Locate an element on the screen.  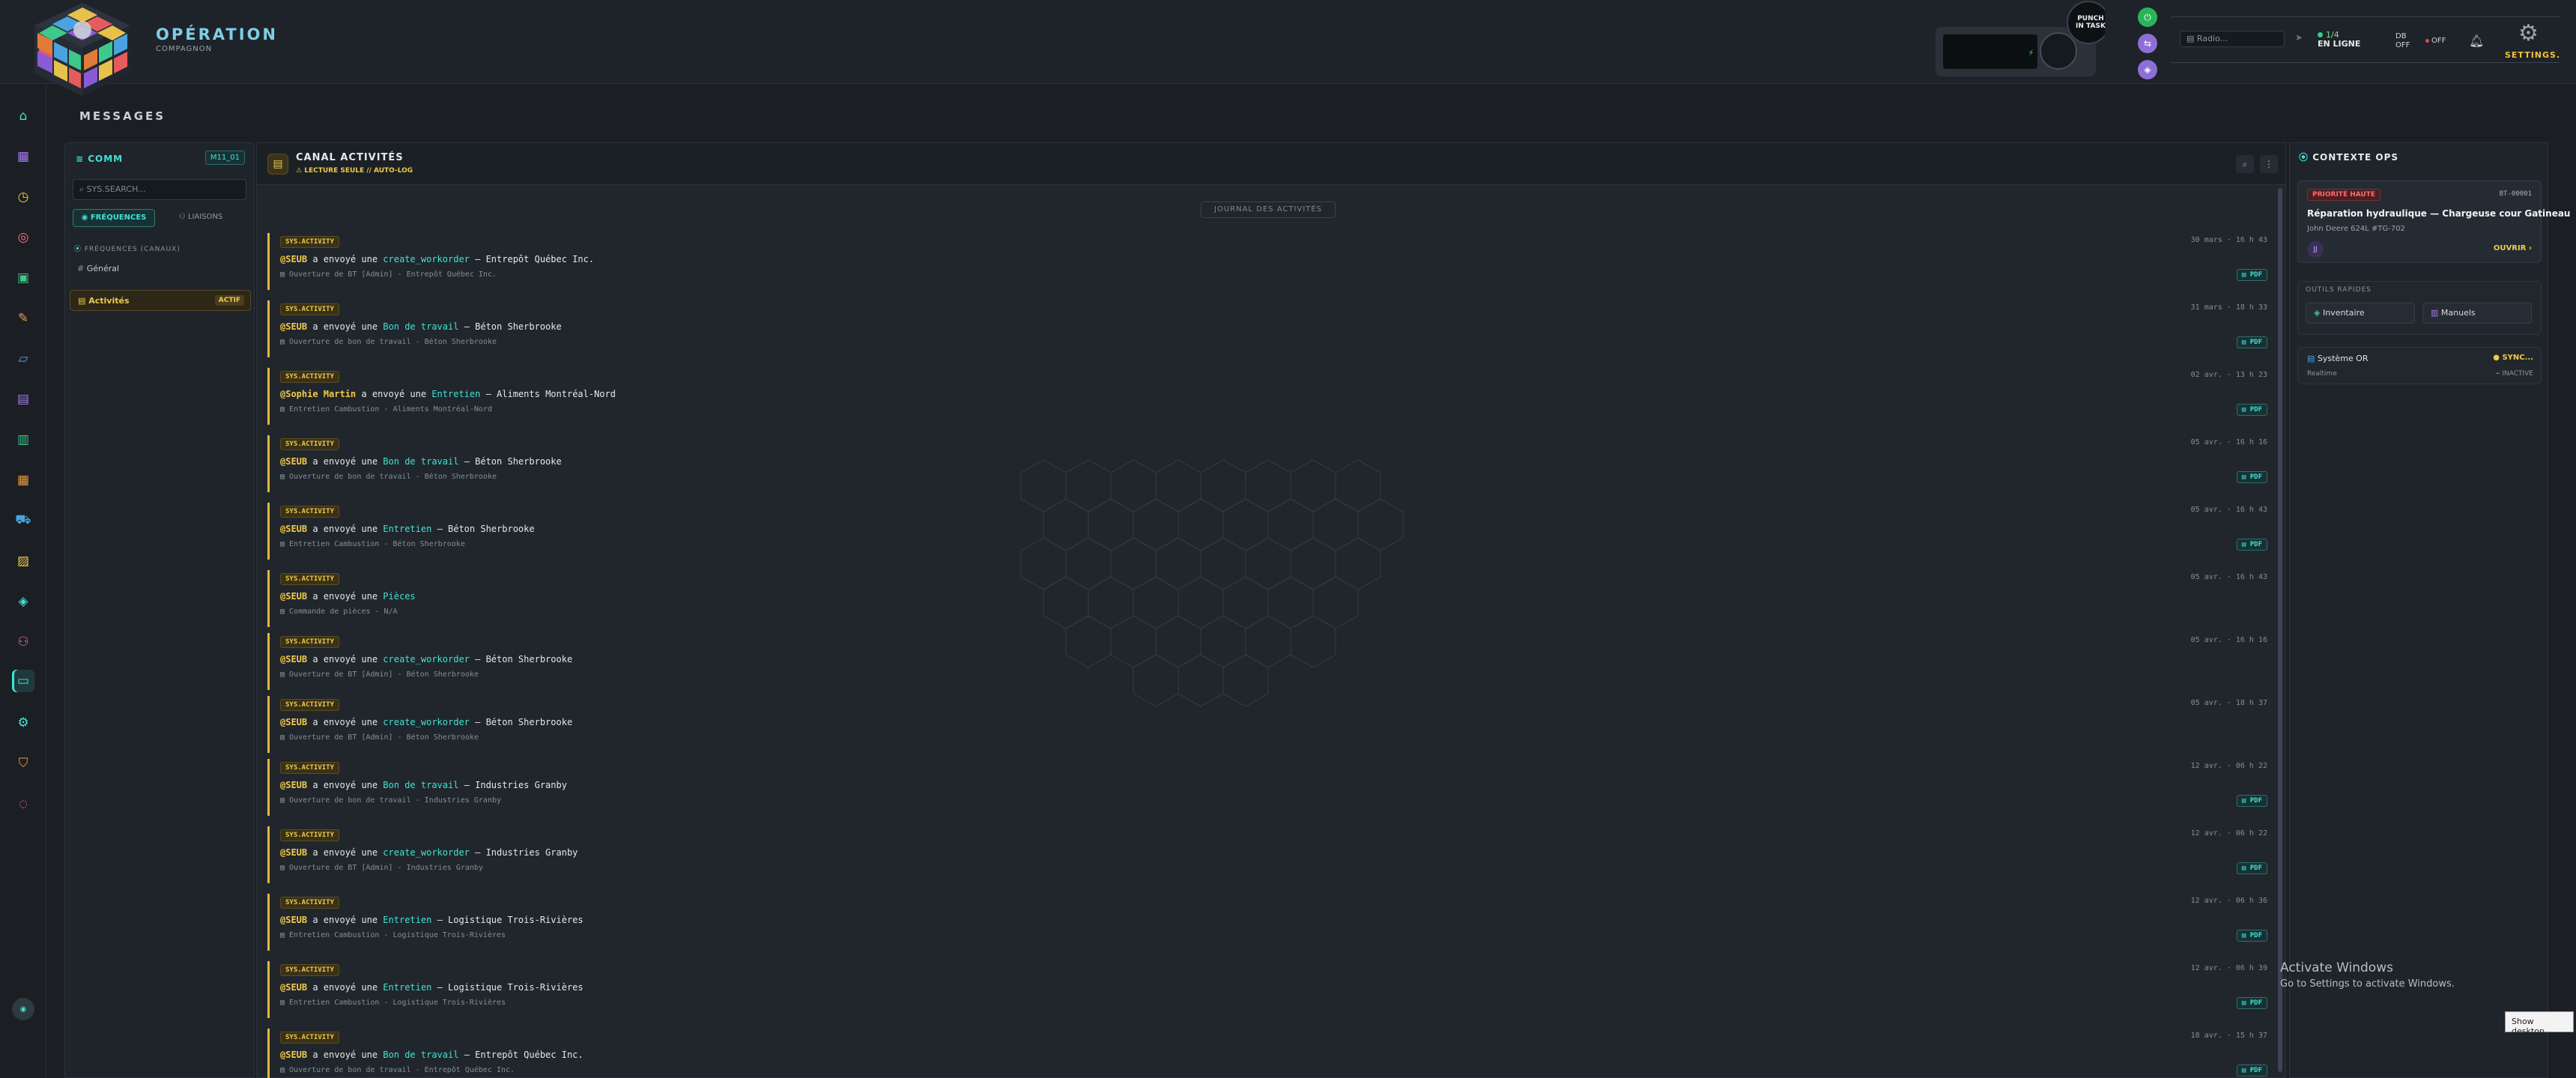
users-icon: ⚇ is located at coordinates (23, 642).